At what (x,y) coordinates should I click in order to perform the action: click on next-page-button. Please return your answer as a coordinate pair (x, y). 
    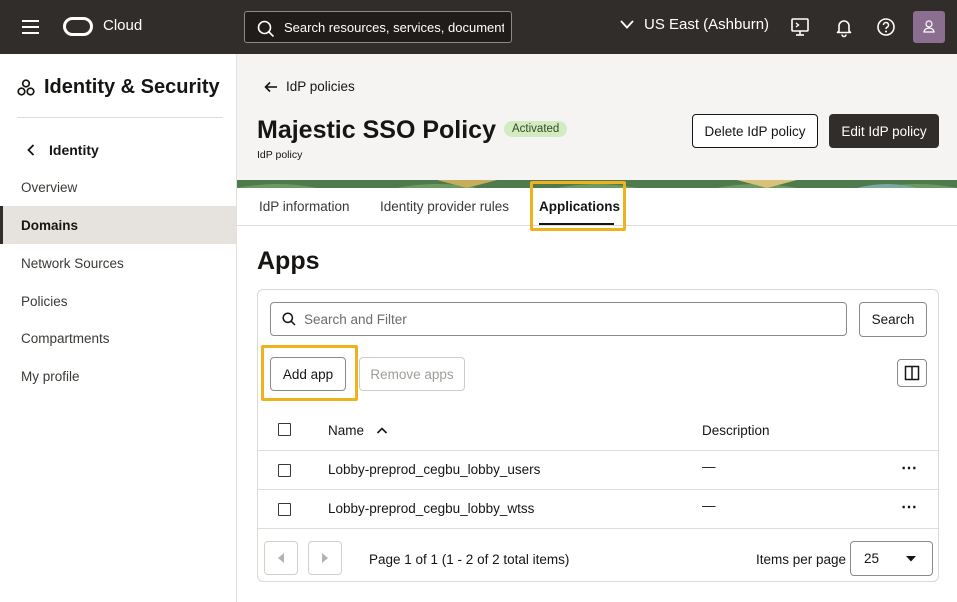
    Looking at the image, I should click on (325, 558).